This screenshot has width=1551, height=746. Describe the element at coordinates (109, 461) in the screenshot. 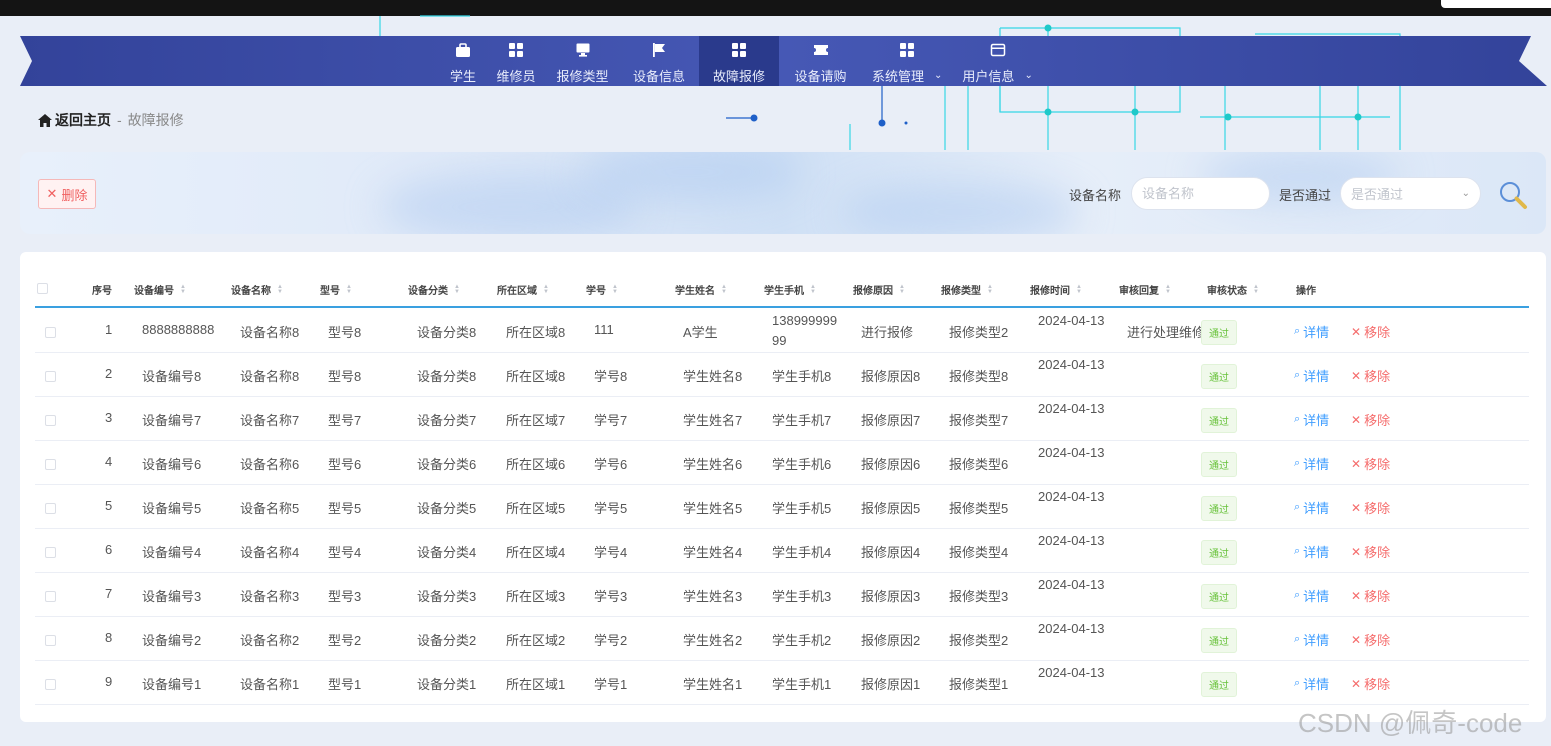

I see `cell-no: 4` at that location.